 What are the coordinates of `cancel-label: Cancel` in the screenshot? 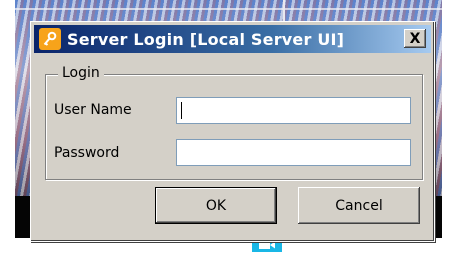 It's located at (359, 205).